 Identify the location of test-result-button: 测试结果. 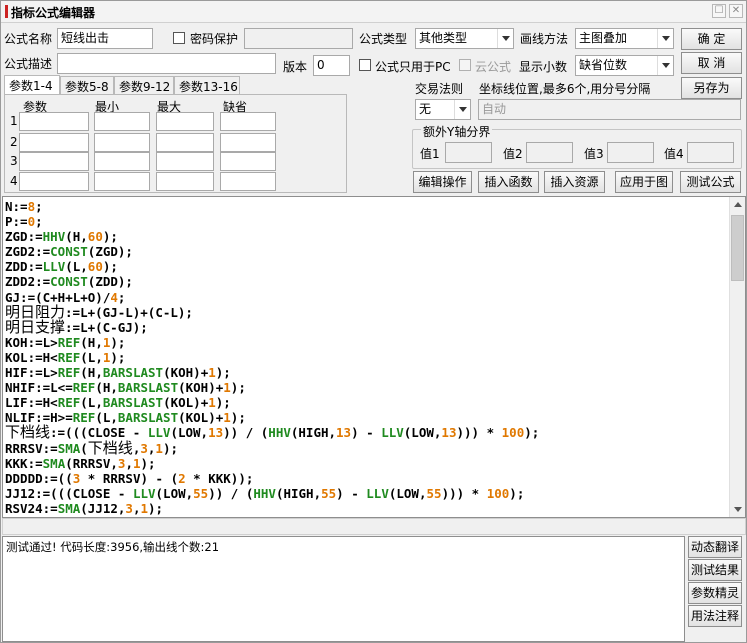
(715, 570).